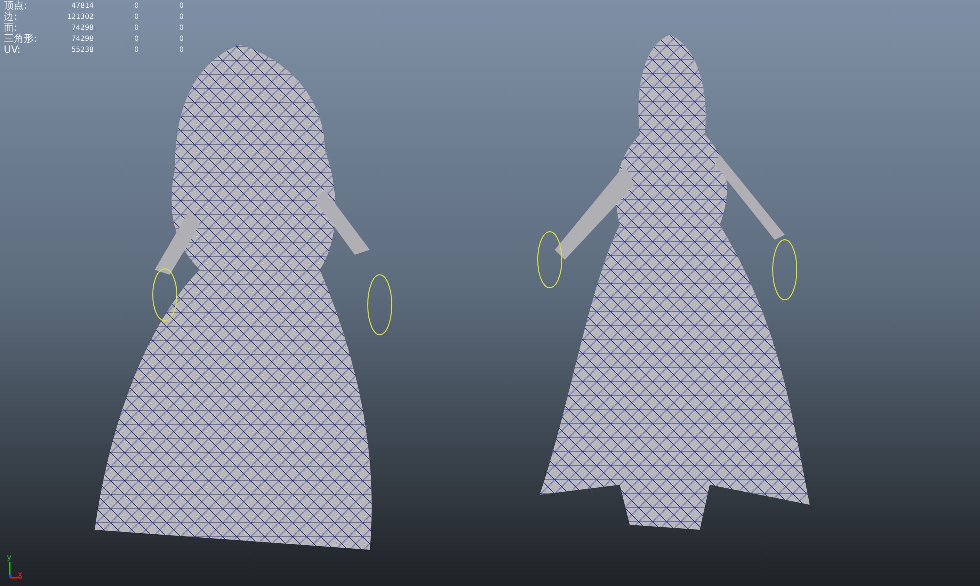 The width and height of the screenshot is (980, 586). What do you see at coordinates (11, 17) in the screenshot?
I see `stat-label: 边:` at bounding box center [11, 17].